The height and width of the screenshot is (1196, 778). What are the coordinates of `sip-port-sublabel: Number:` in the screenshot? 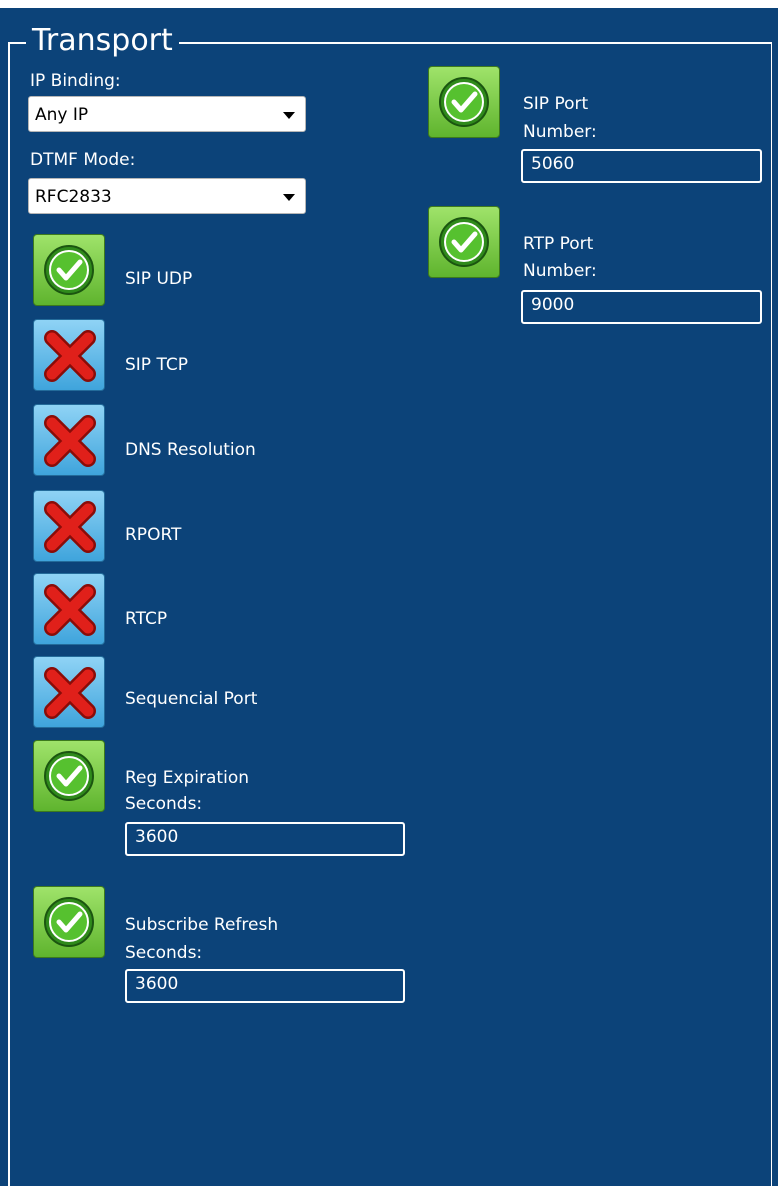 It's located at (560, 132).